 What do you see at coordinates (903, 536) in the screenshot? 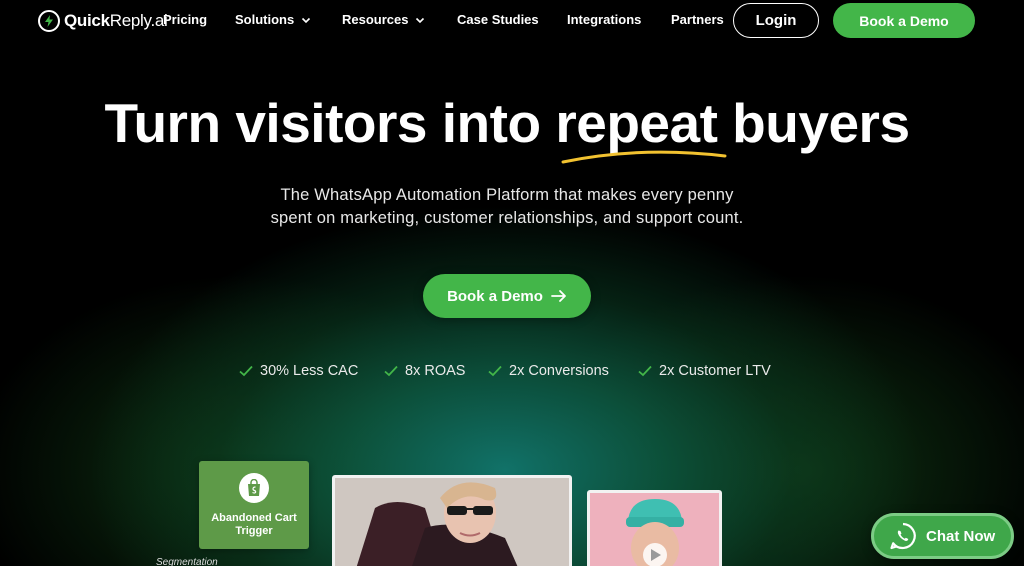
I see `whatsapp-icon` at bounding box center [903, 536].